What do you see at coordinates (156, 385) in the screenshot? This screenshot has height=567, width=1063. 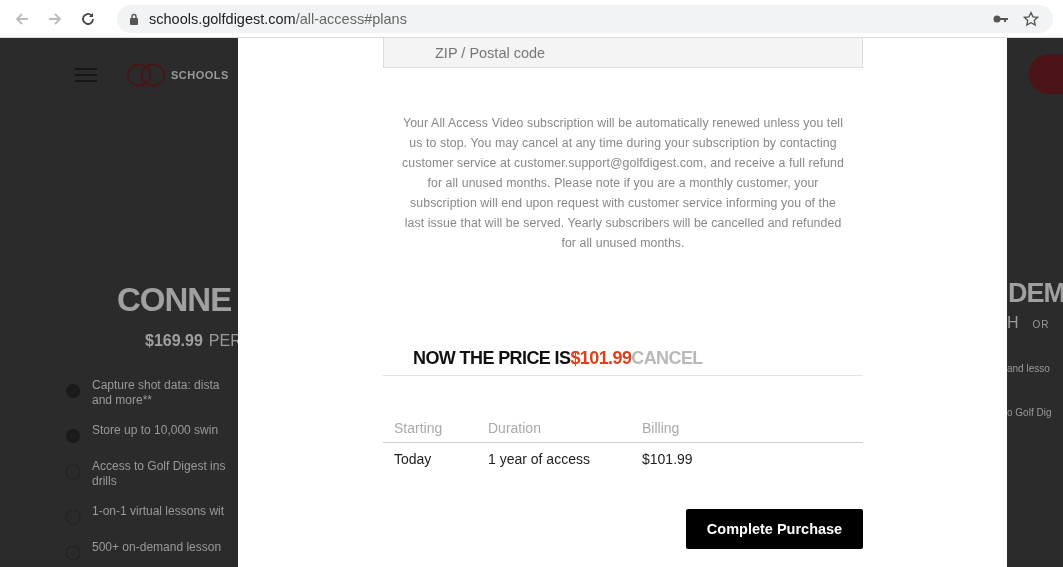 I see `feature-text: Capture shot data: dista` at bounding box center [156, 385].